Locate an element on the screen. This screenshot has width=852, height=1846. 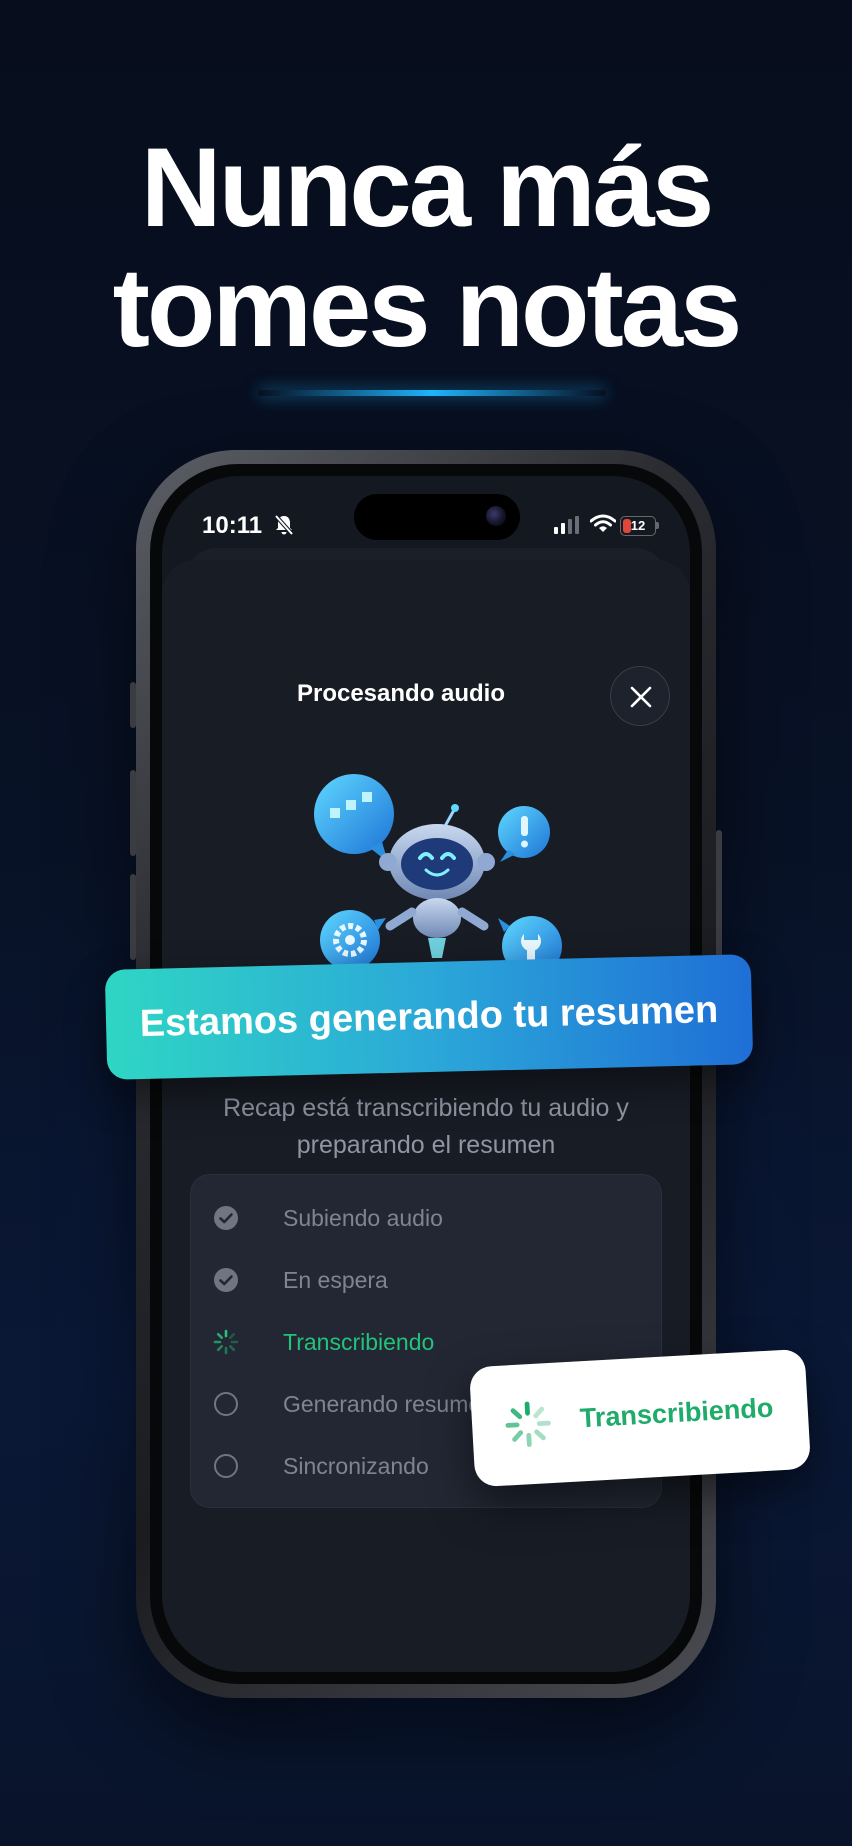
headline-line-1: Nunca más is located at coordinates (427, 187).